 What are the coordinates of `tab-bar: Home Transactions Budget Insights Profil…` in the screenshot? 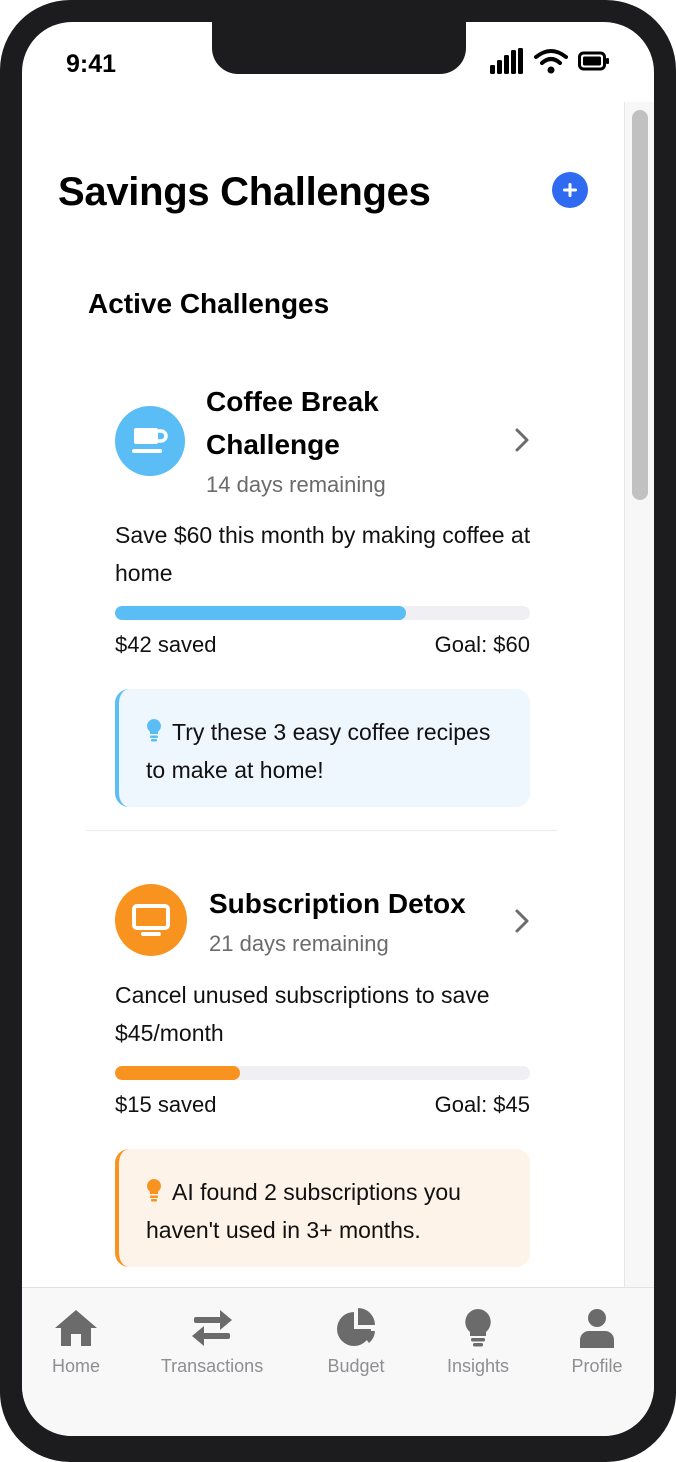 It's located at (338, 1361).